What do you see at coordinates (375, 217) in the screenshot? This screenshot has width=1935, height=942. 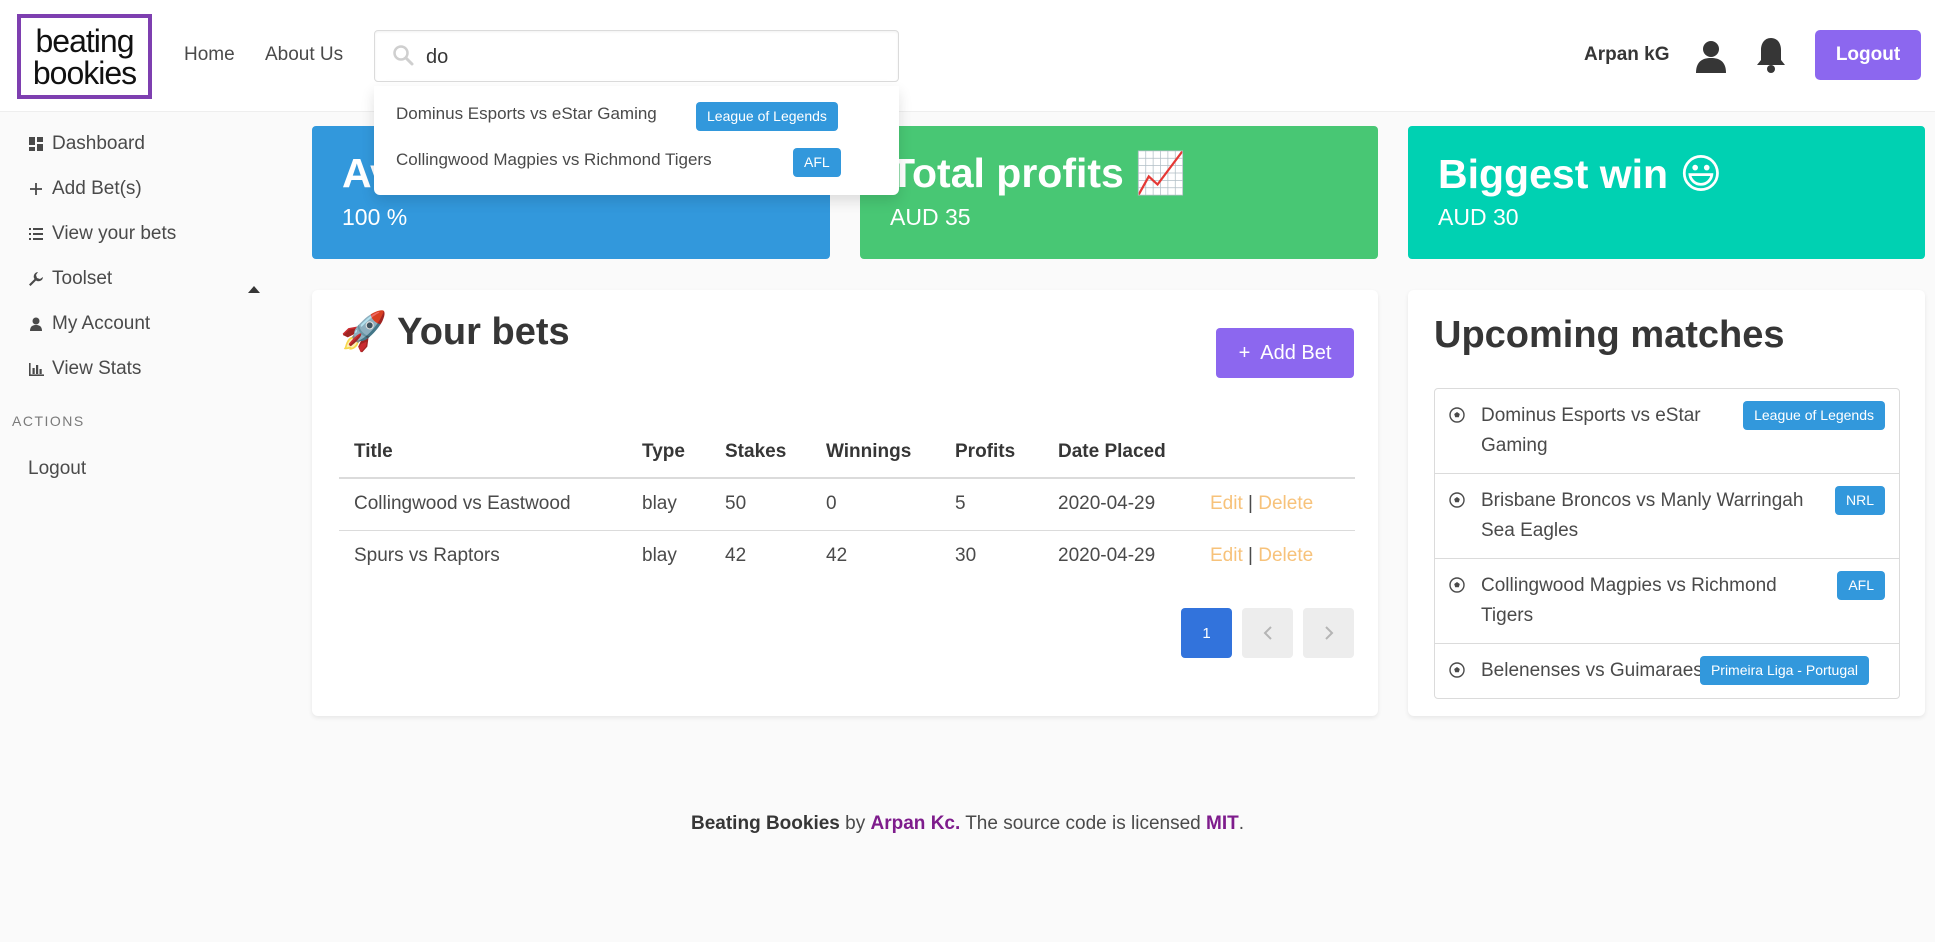 I see `stat-value: 100 %` at bounding box center [375, 217].